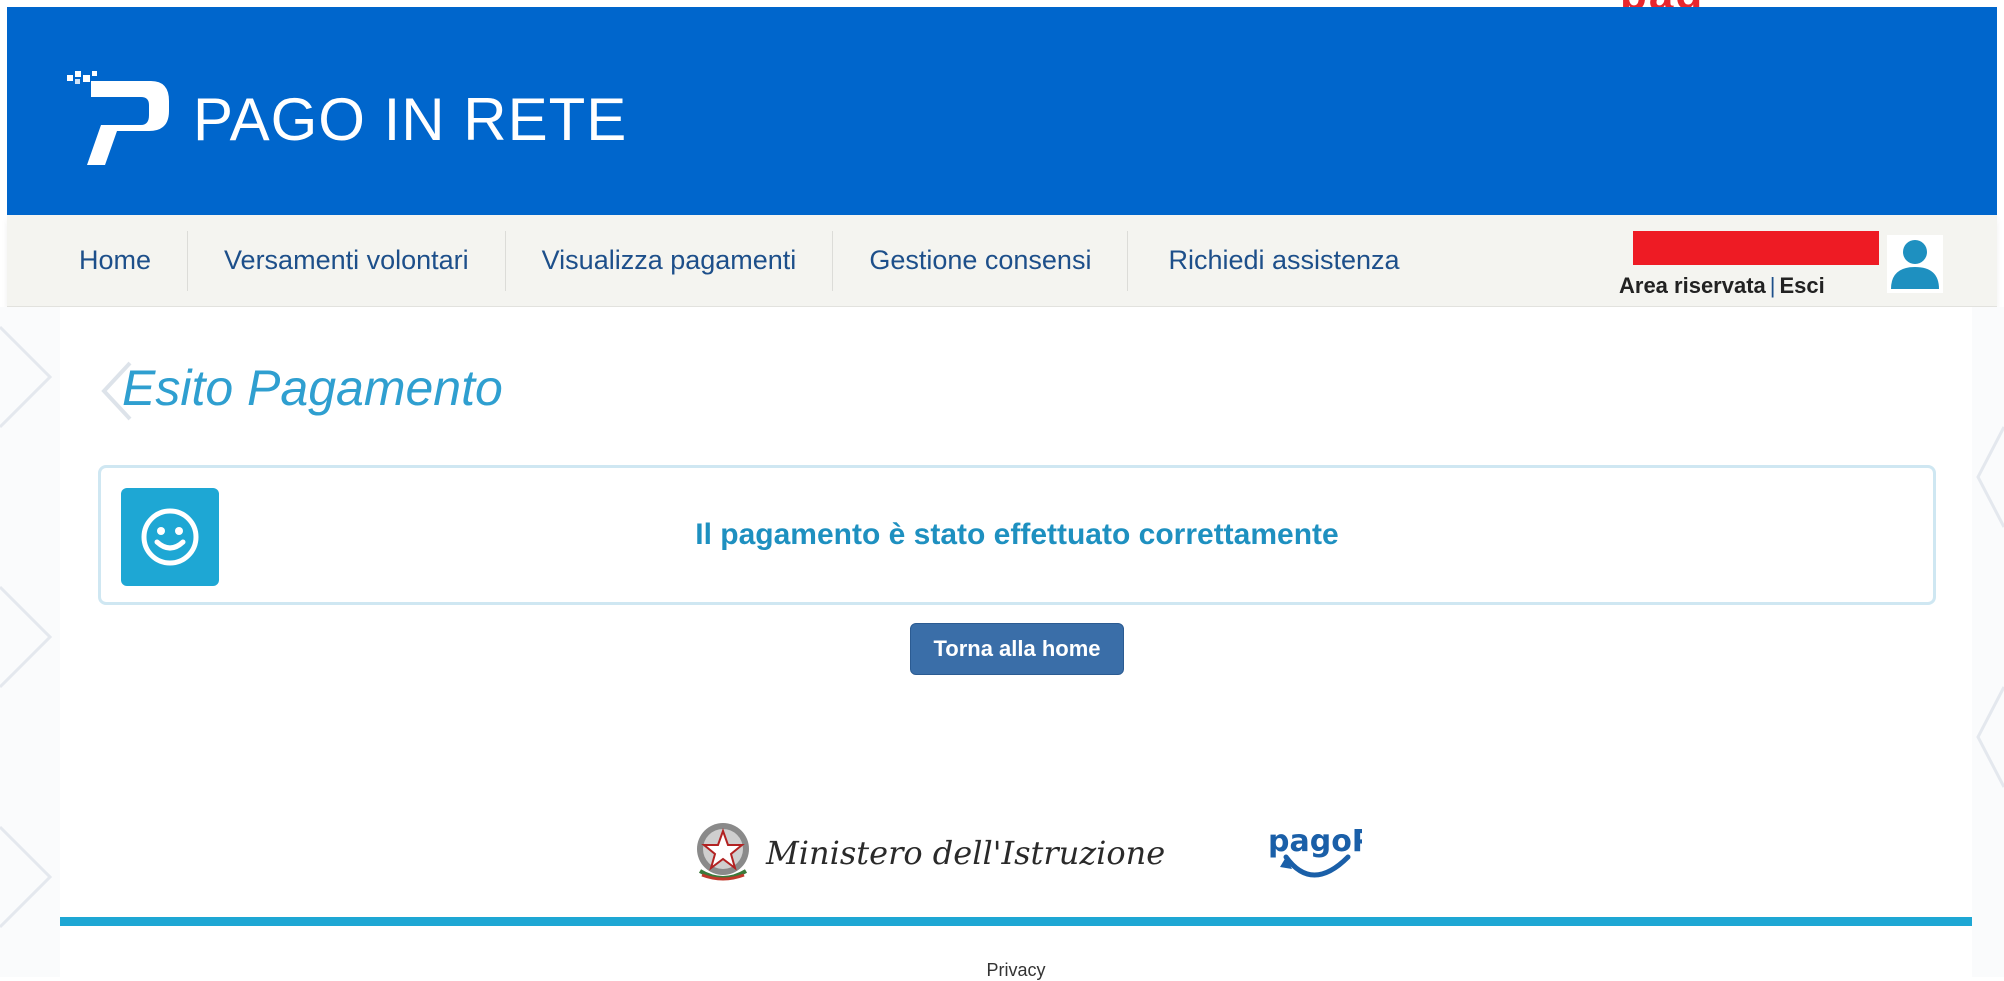 This screenshot has width=2004, height=981. I want to click on nav-versamenti-volontari: Versamenti volontari, so click(347, 260).